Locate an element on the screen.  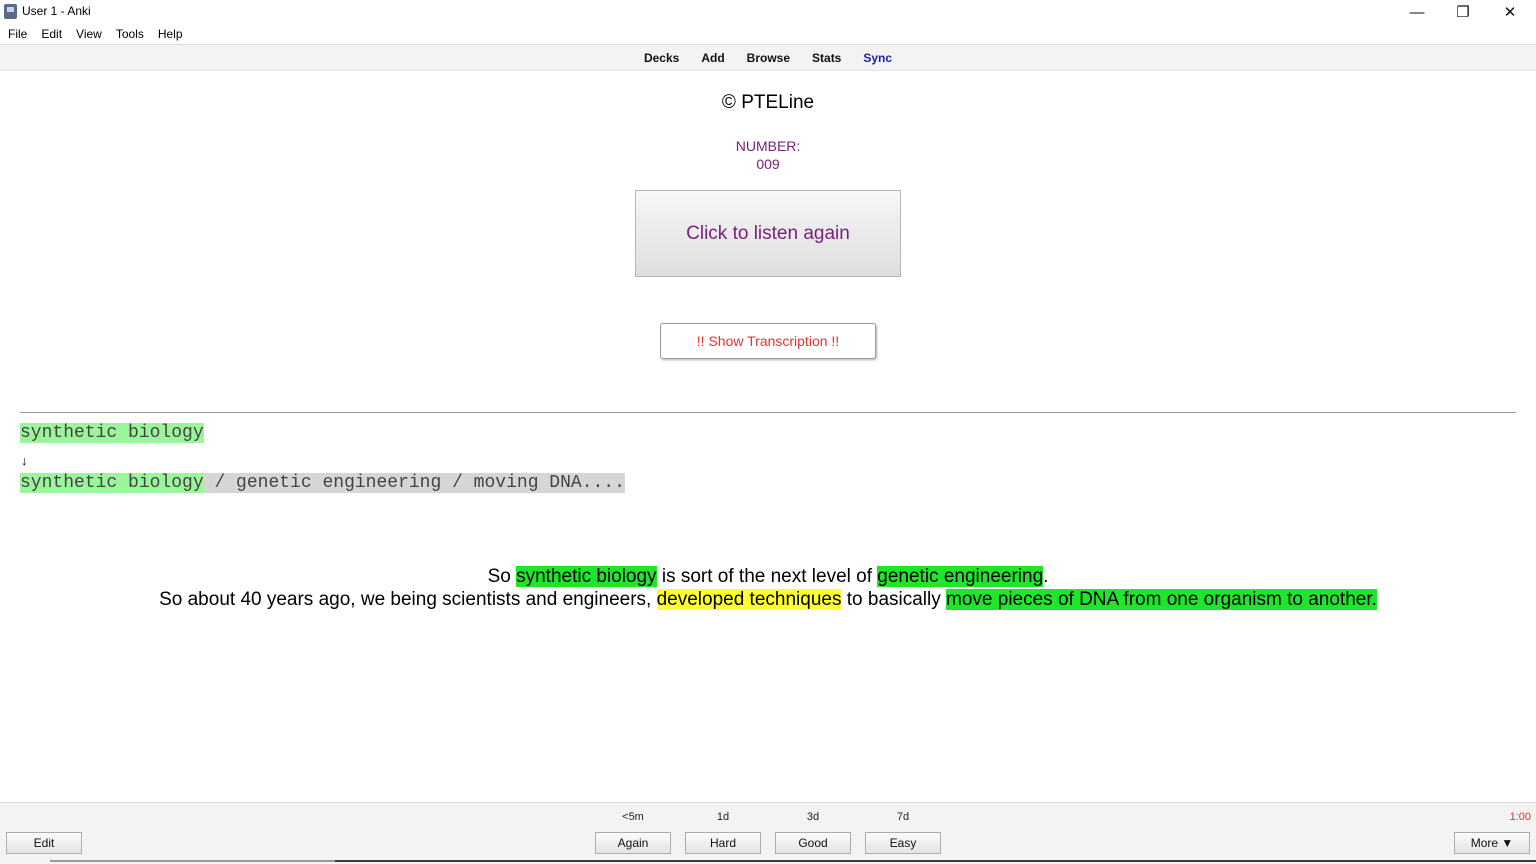
menu-bar: File Edit View Tools Help is located at coordinates (768, 34).